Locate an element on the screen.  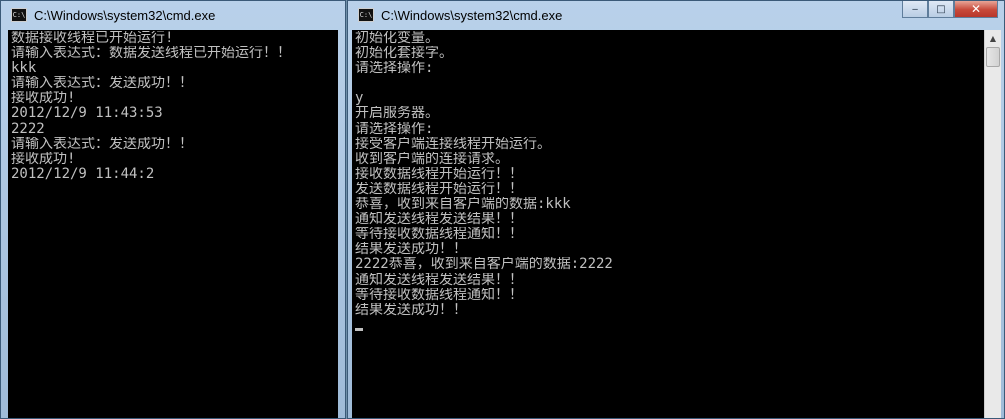
console-line: 接收数据线程开始运行！！ is located at coordinates (439, 174).